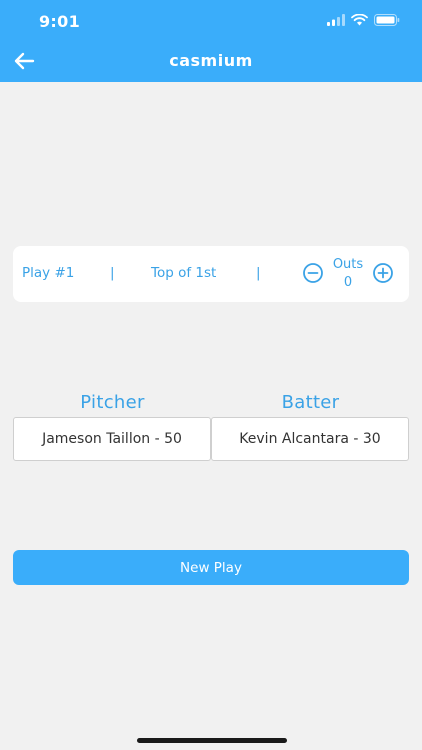 The width and height of the screenshot is (422, 750). I want to click on status-time: 9:01, so click(59, 21).